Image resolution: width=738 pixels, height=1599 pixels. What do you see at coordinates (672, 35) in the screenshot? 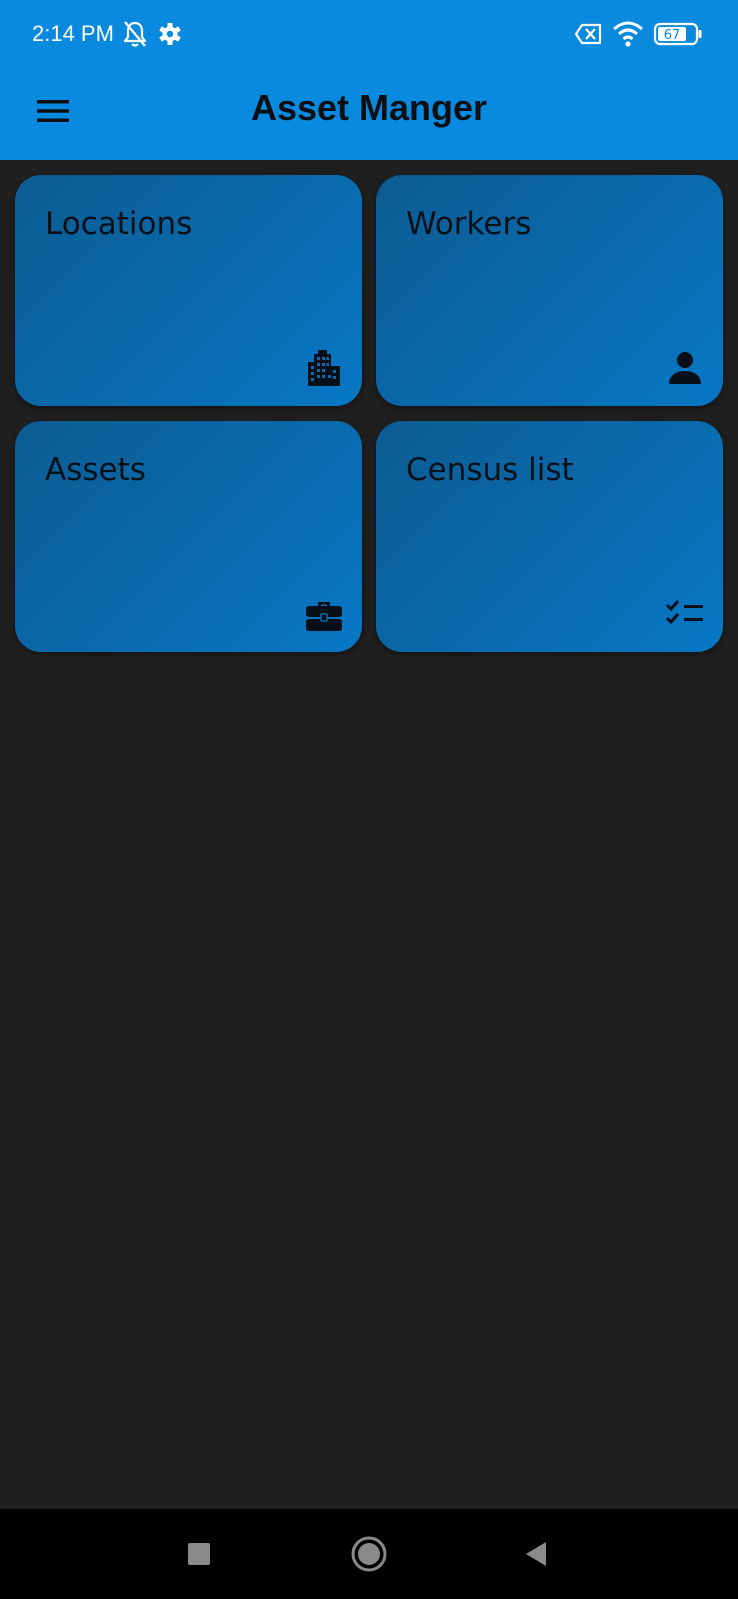
I see `battery-level: 67` at bounding box center [672, 35].